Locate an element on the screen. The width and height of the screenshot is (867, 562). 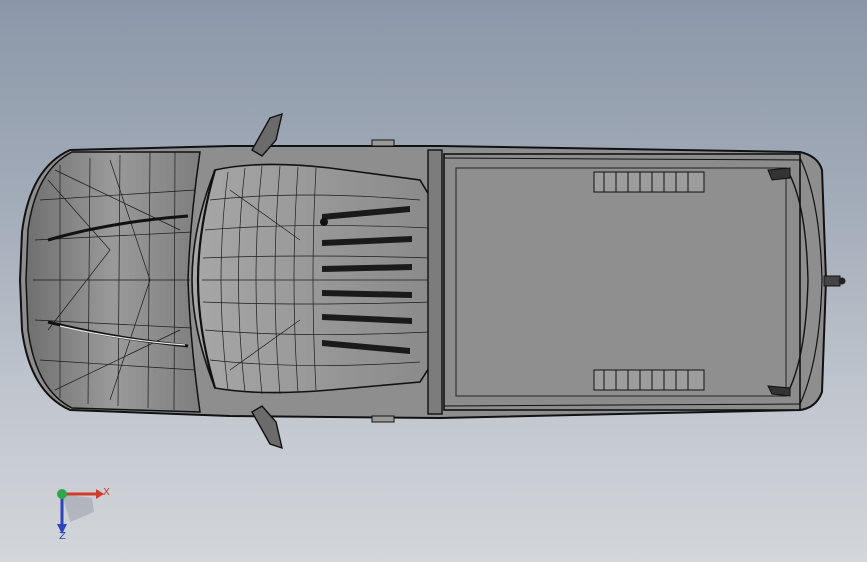
wheel-well-top is located at coordinates (649, 182).